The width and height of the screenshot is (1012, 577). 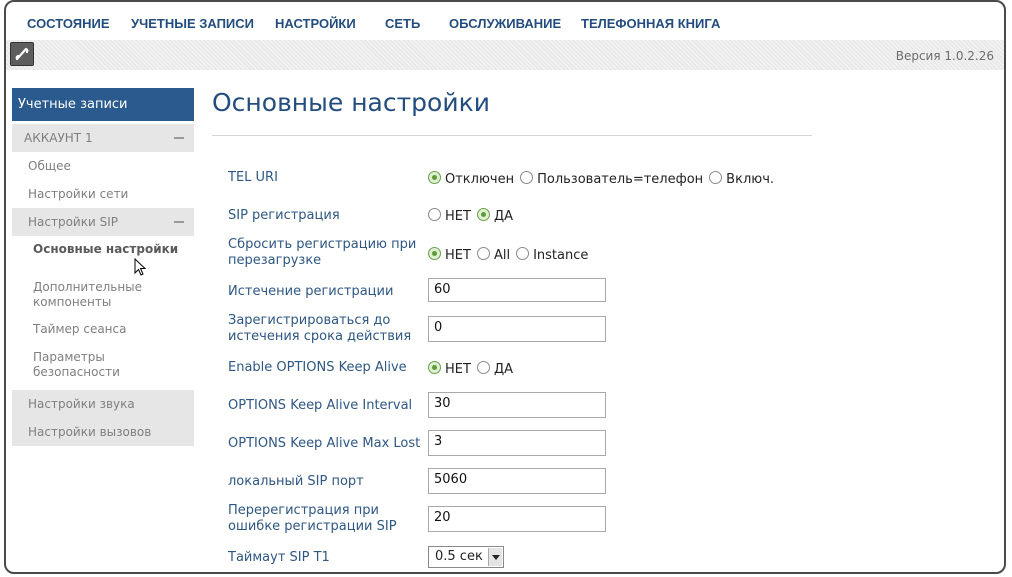 I want to click on keepalive-max-lost-input: 3, so click(x=517, y=443).